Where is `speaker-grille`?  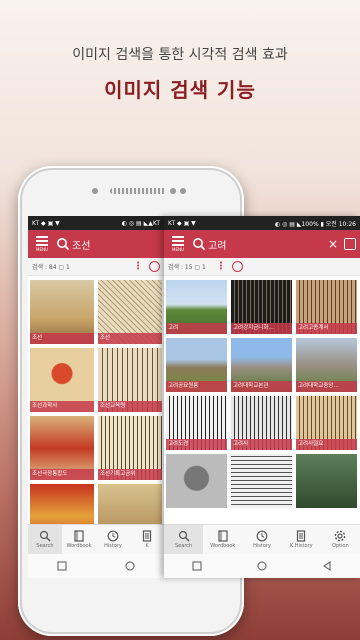
speaker-grille is located at coordinates (138, 191).